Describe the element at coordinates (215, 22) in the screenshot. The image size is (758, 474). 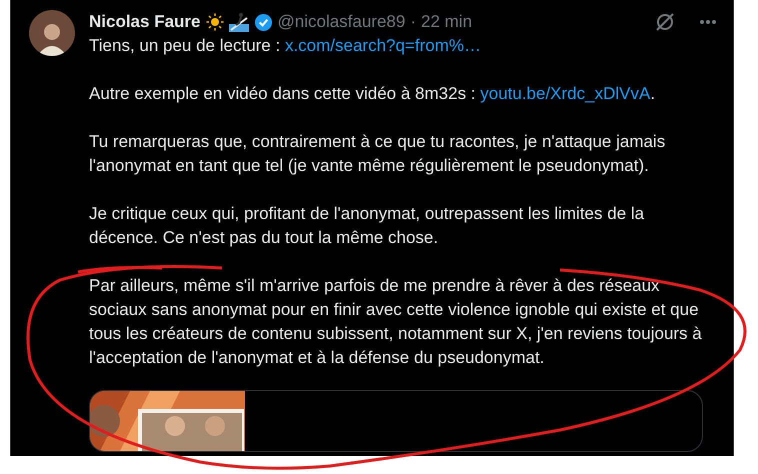
I see `sun-icon` at that location.